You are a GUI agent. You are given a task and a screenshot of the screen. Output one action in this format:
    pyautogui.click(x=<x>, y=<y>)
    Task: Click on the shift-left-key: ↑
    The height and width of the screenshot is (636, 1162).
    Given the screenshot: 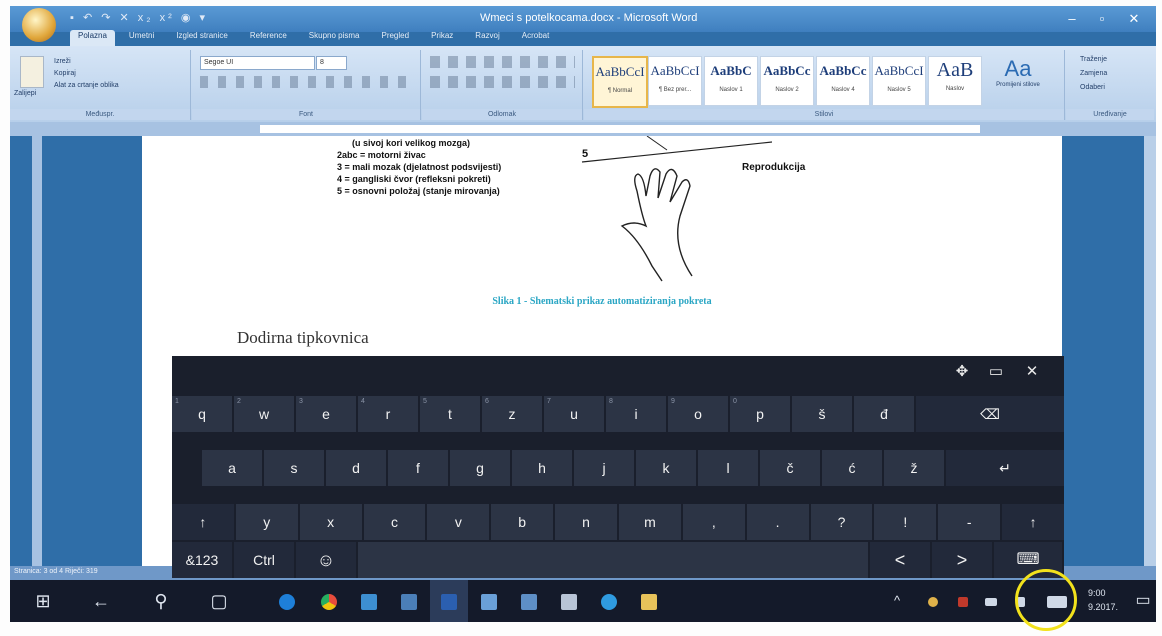 What is the action you would take?
    pyautogui.click(x=203, y=522)
    